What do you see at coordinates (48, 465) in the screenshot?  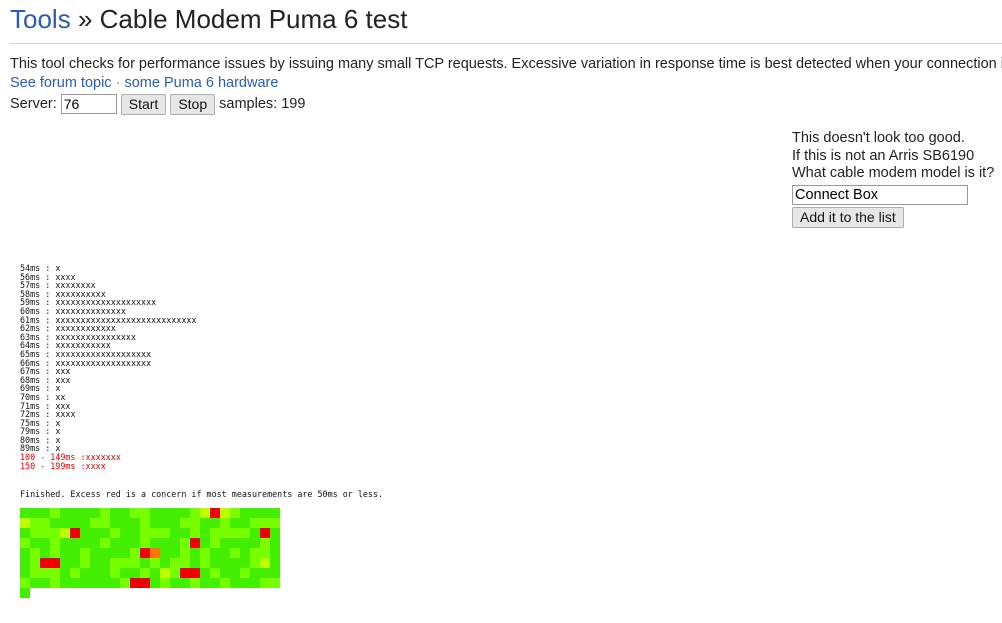 I see `histogram-row-label: 150 - 199ms` at bounding box center [48, 465].